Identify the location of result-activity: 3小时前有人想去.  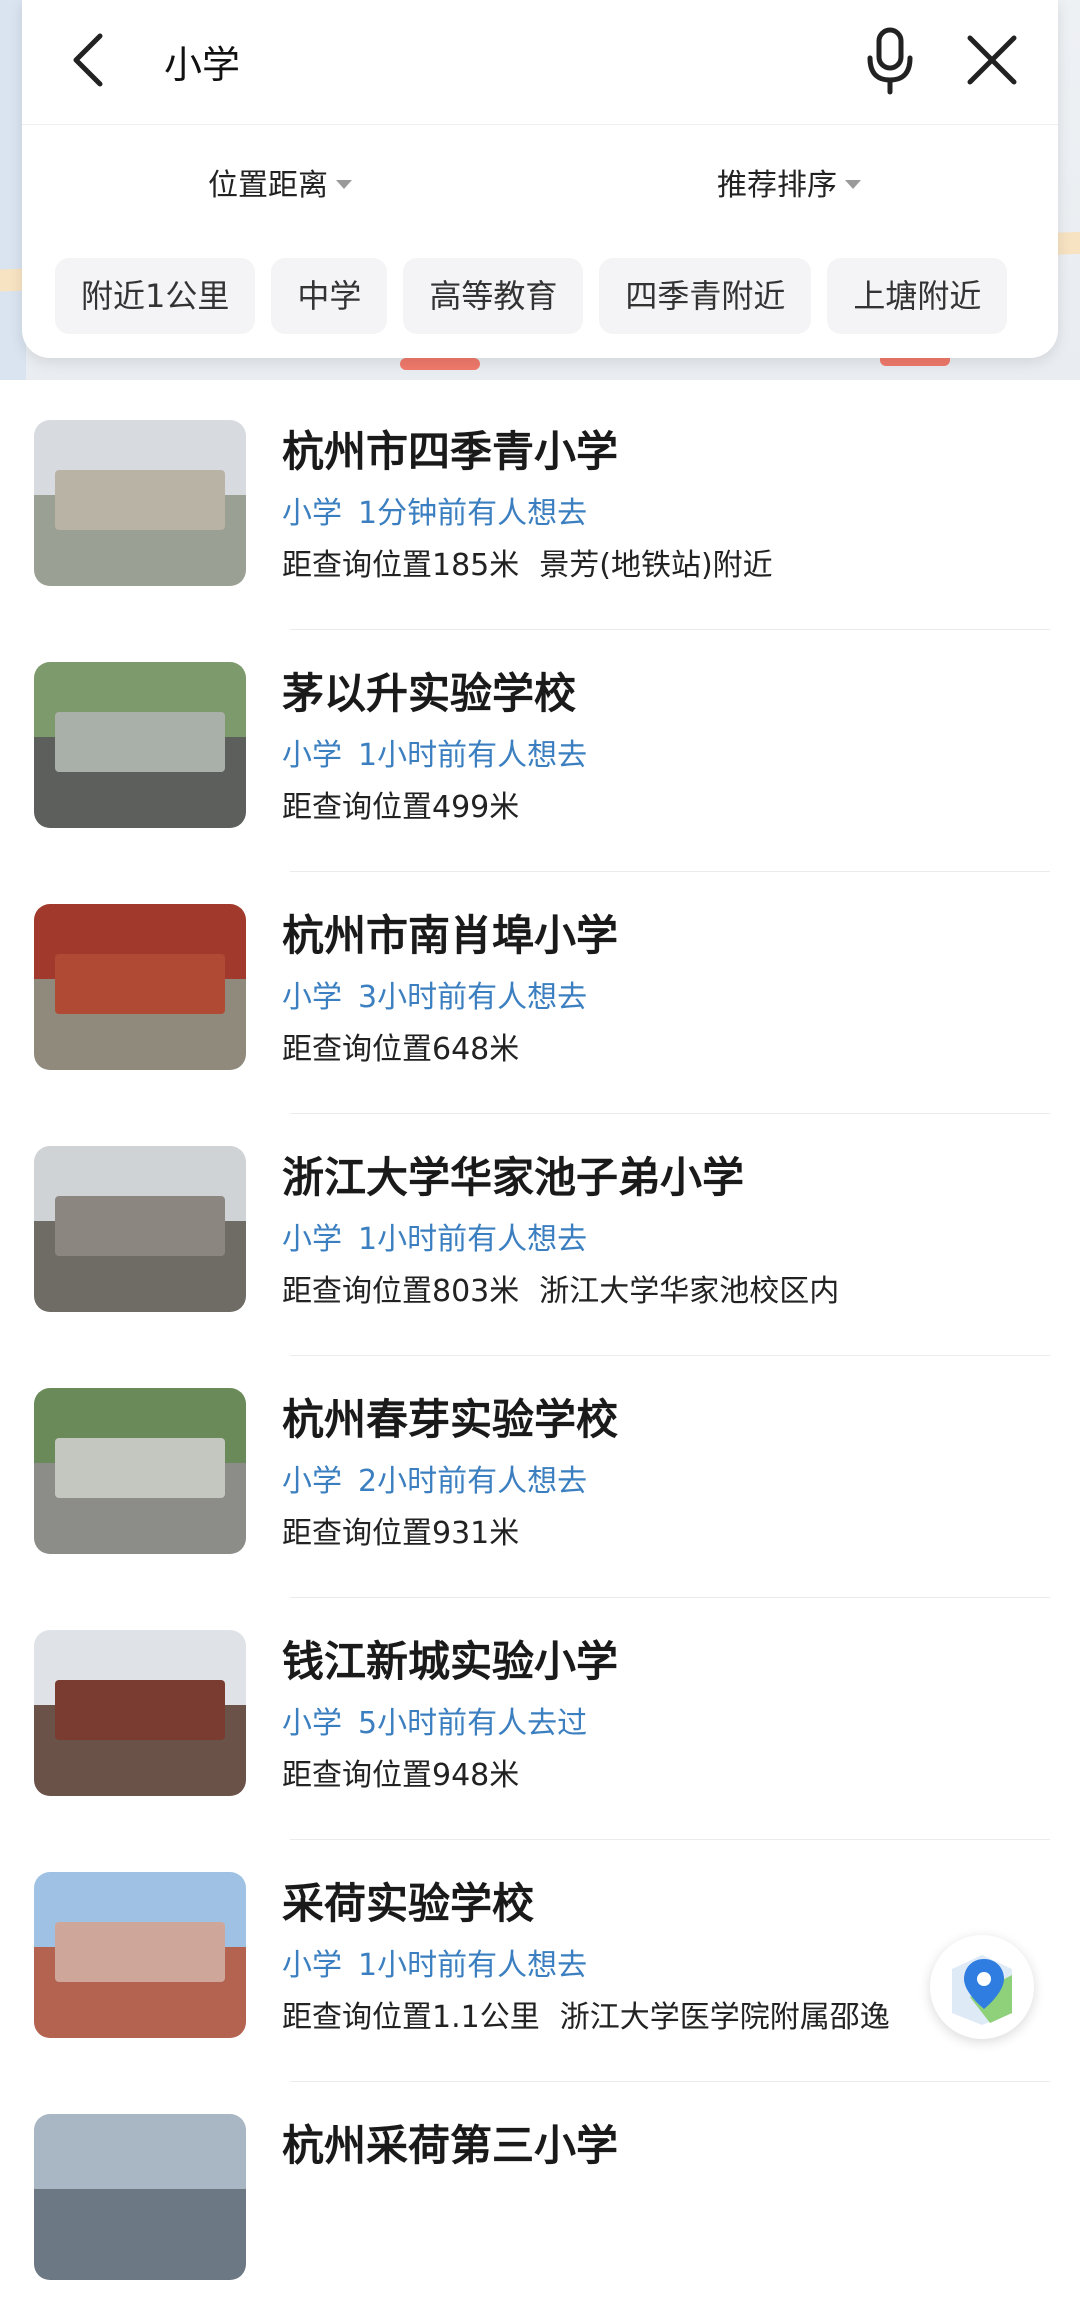
(473, 997).